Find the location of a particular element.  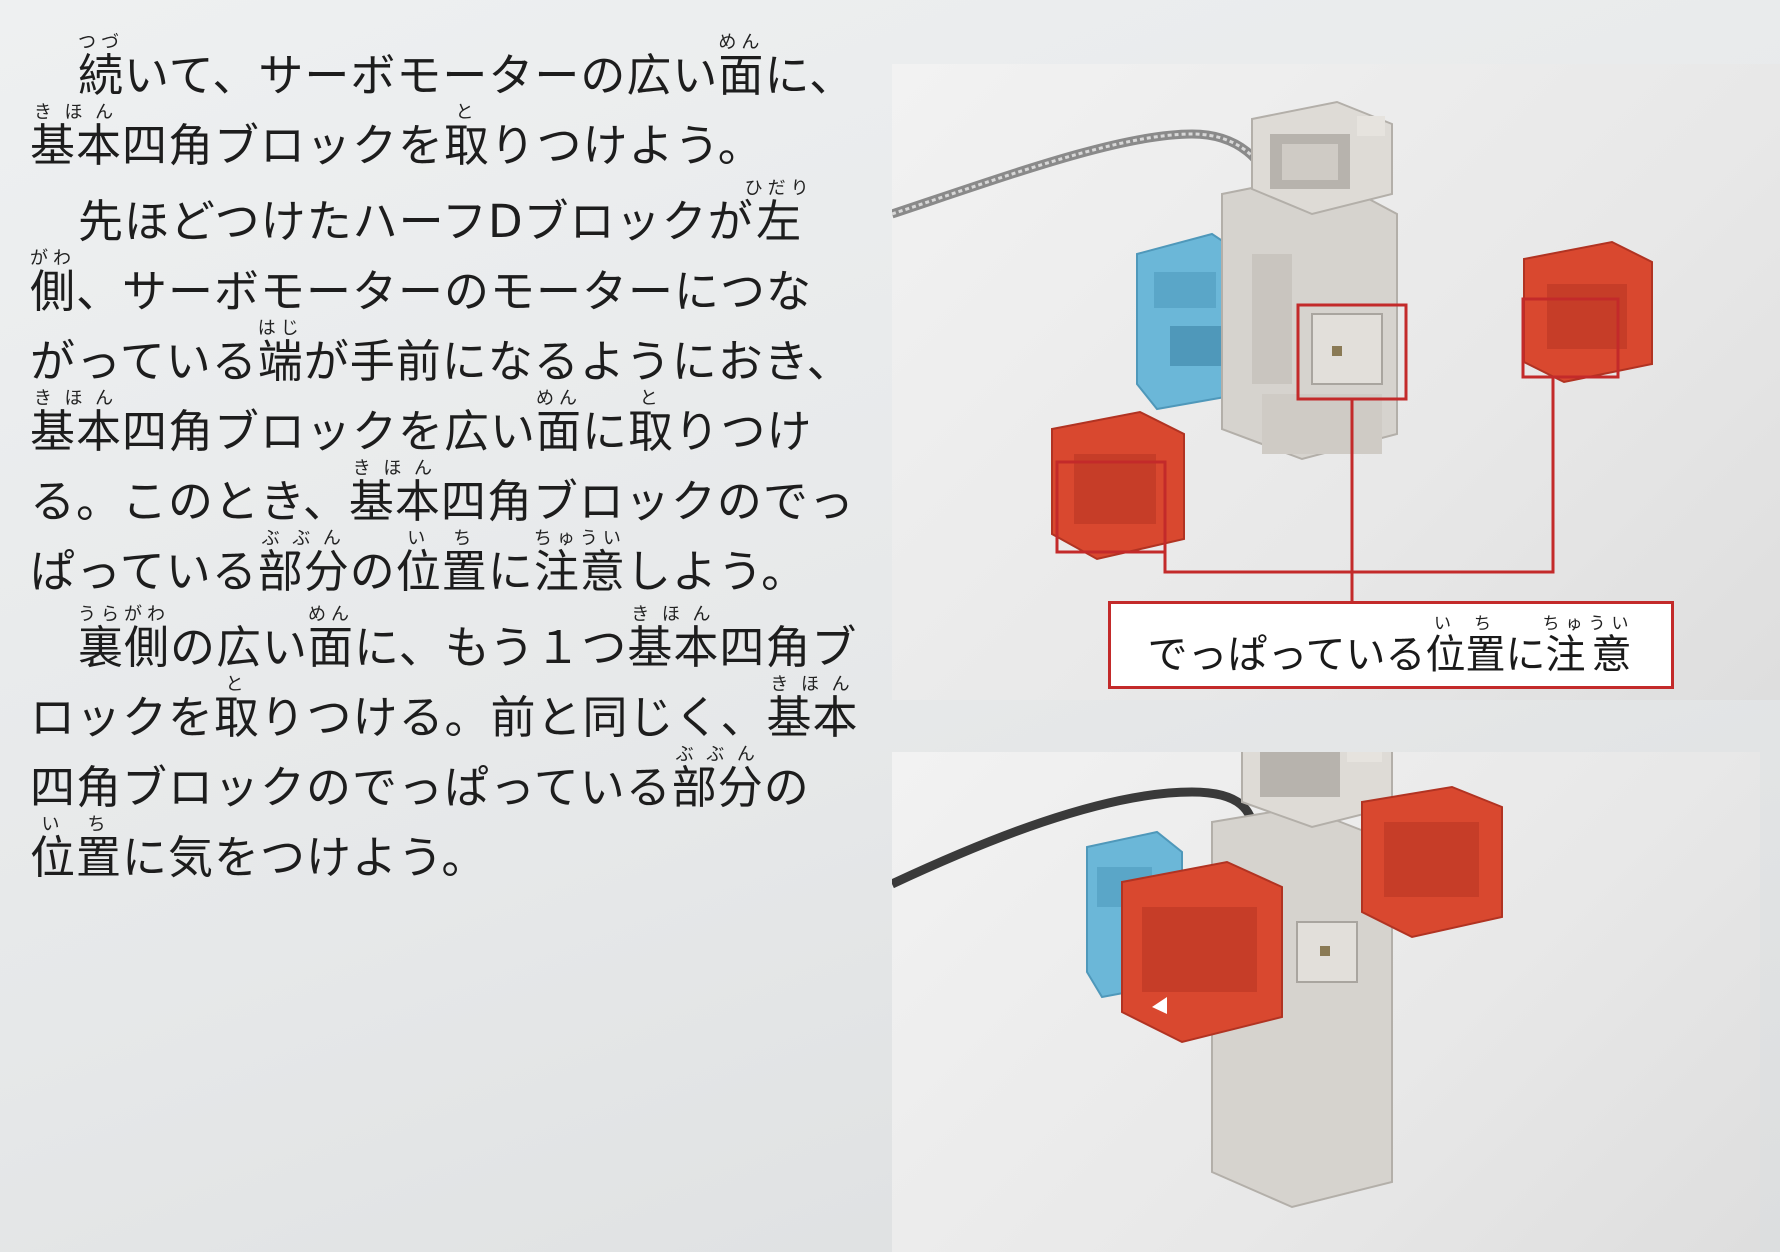

text-run: でっぱっている is located at coordinates (1286, 655).